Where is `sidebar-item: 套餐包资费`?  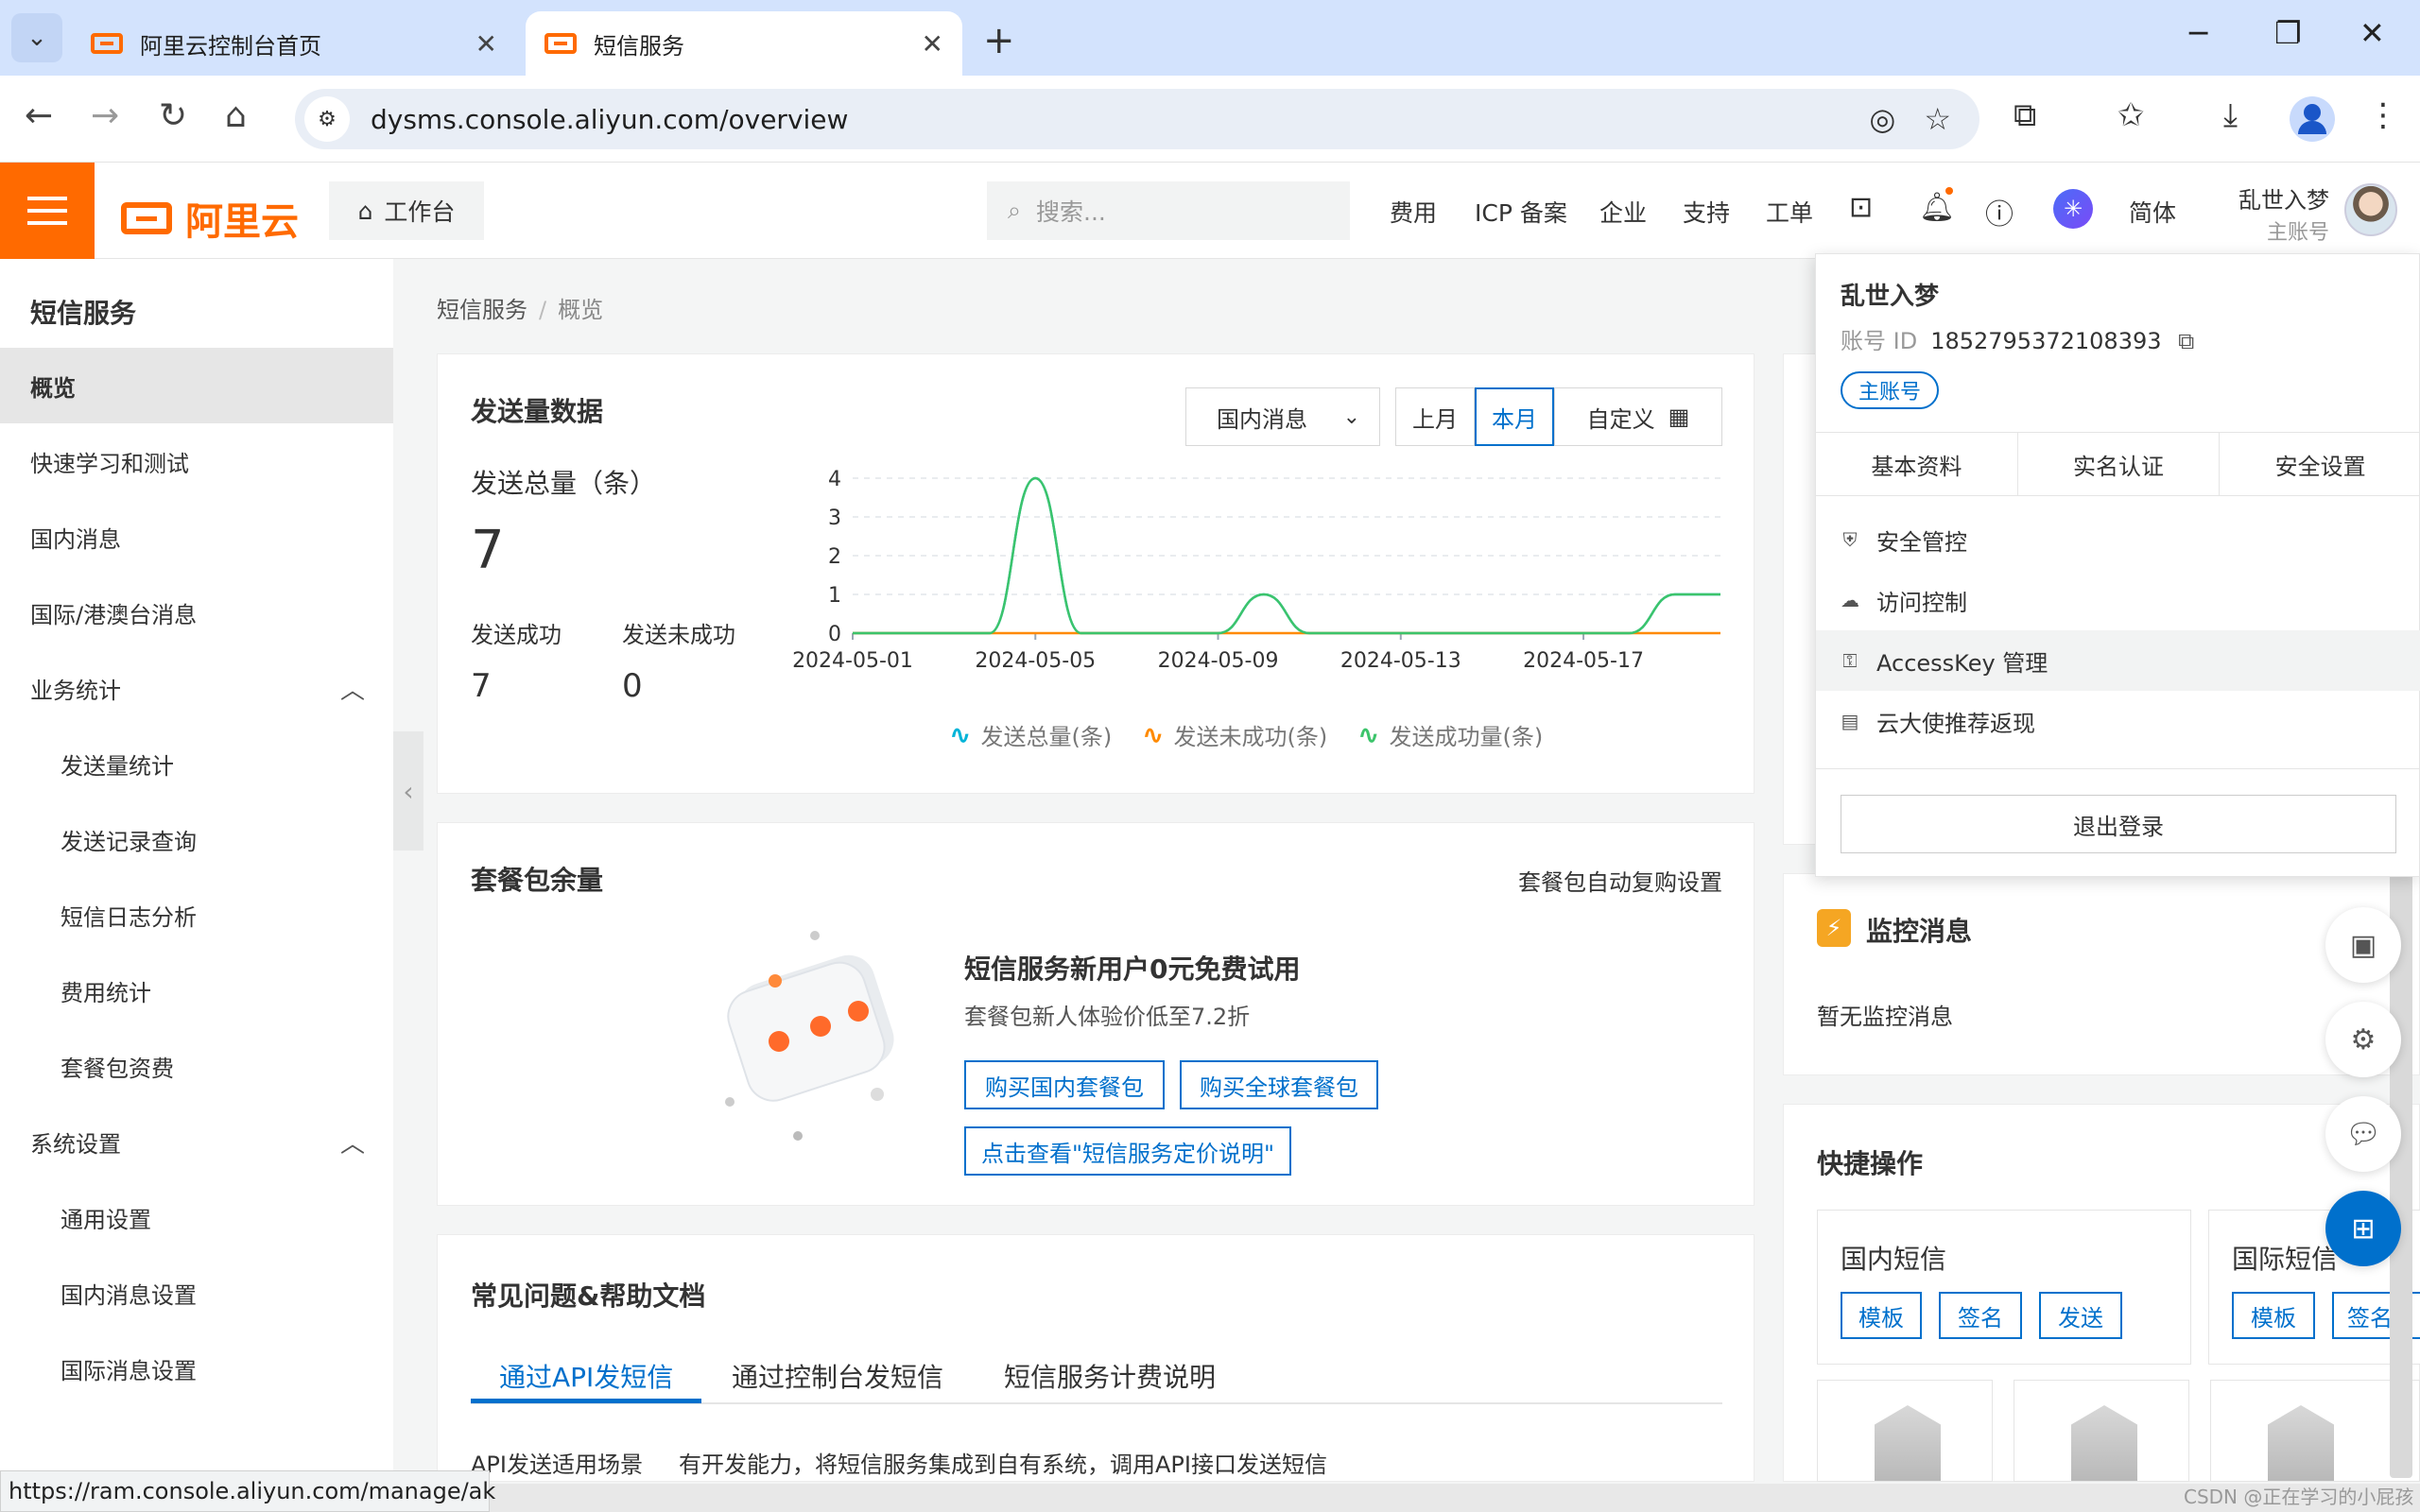 sidebar-item: 套餐包资费 is located at coordinates (196, 1066).